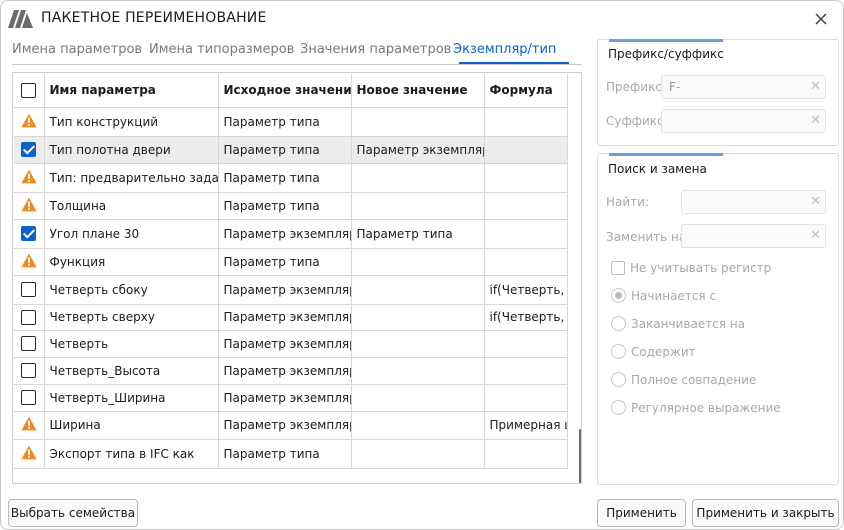  I want to click on select-all-checkbox, so click(29, 91).